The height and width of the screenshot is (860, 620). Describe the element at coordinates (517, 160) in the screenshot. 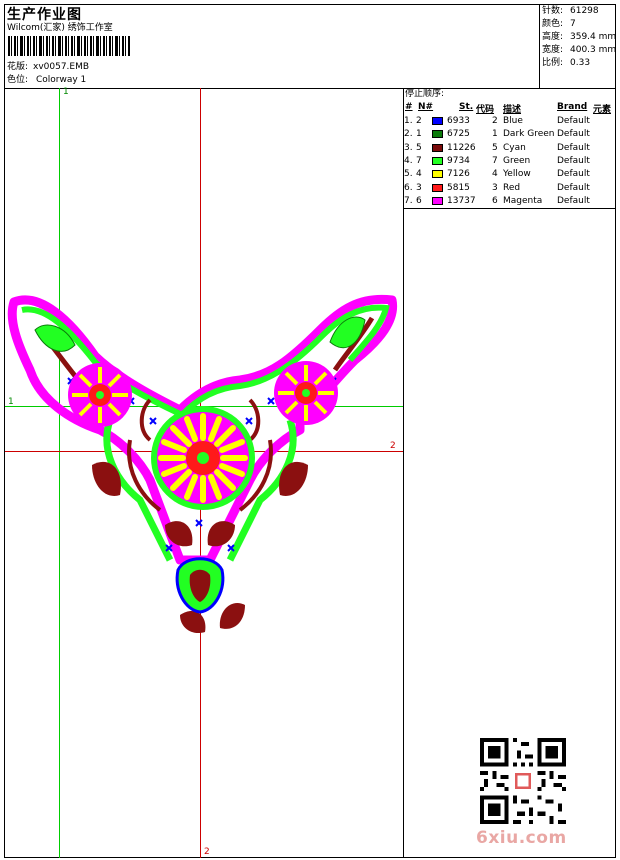

I see `row-description: Green` at that location.